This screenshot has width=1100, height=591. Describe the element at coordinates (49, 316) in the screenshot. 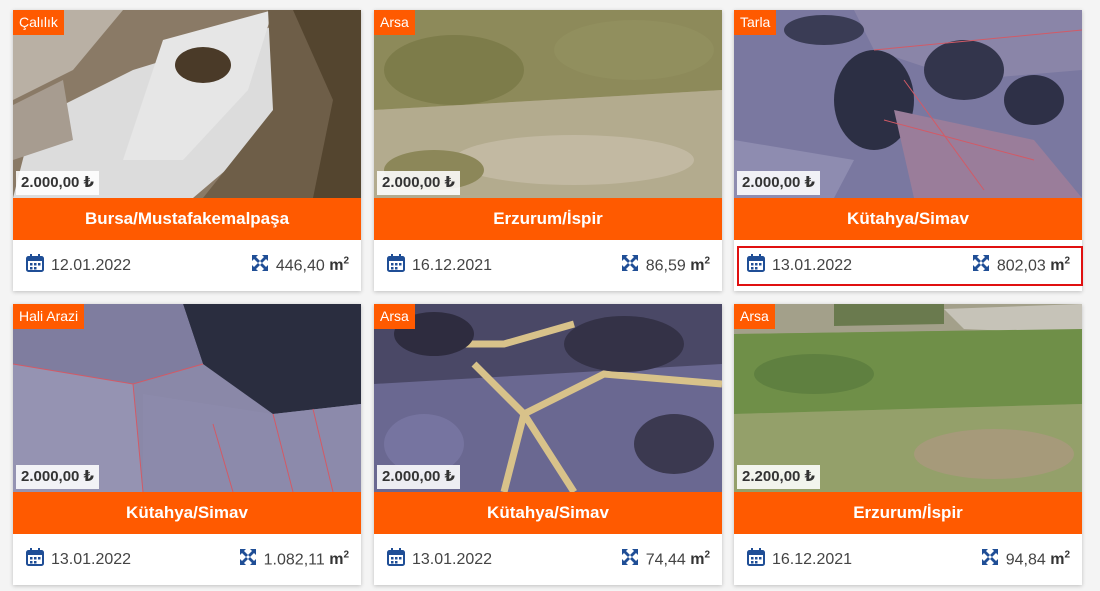

I see `category-badge: Hali Arazi` at that location.